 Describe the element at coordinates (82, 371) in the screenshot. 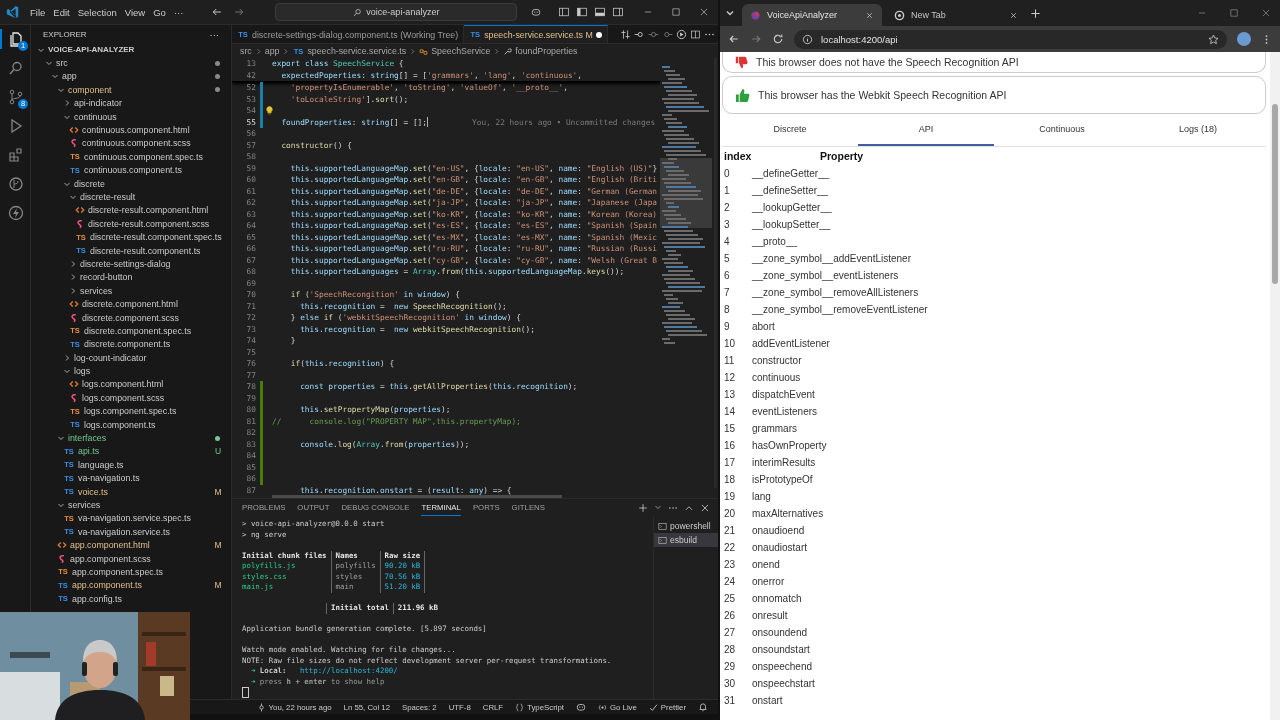

I see `tree-item: logs` at that location.